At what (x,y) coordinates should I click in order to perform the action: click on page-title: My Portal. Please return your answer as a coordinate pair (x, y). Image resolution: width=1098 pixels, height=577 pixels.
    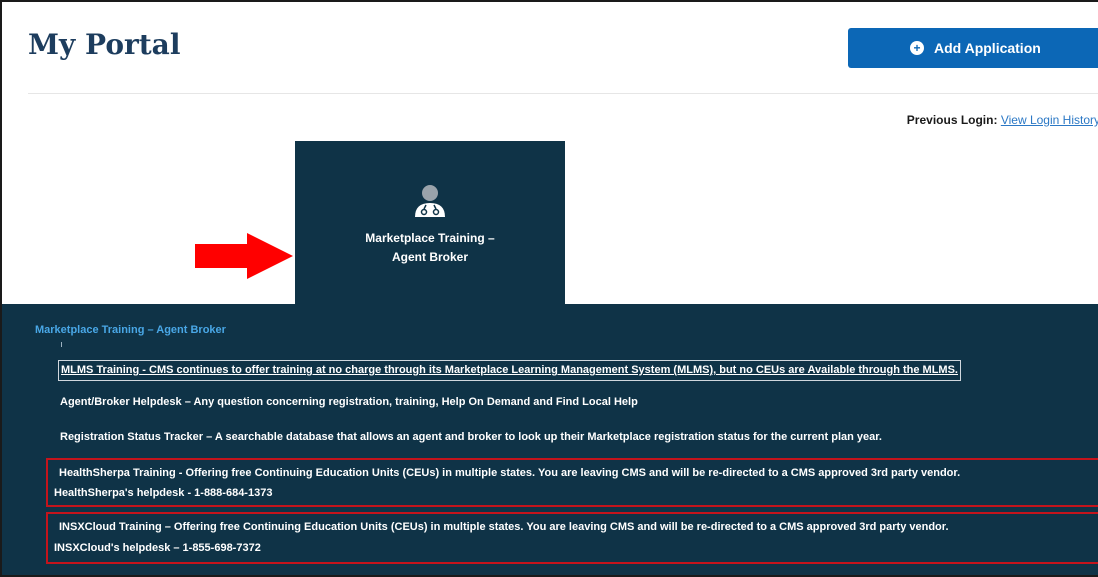
    Looking at the image, I should click on (104, 44).